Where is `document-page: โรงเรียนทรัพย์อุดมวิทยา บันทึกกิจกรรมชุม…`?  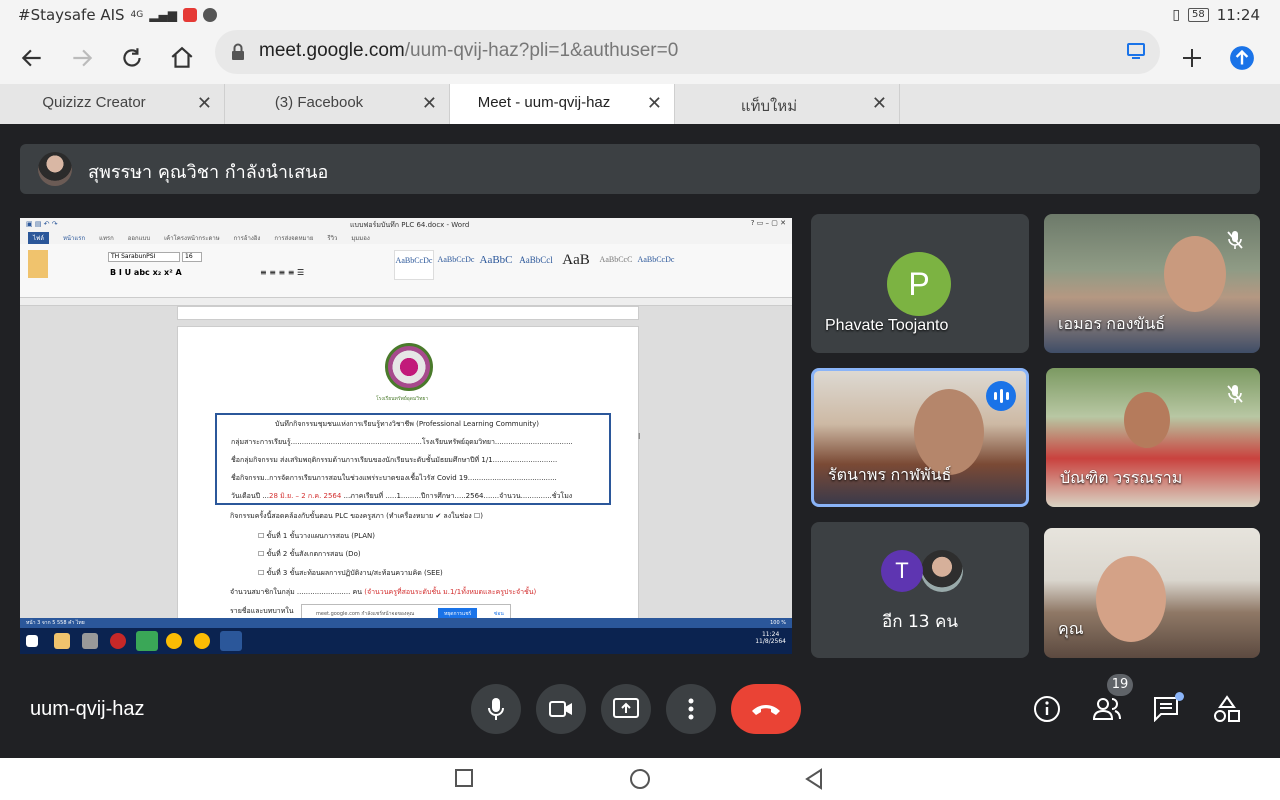
document-page: โรงเรียนทรัพย์อุดมวิทยา บันทึกกิจกรรมชุม… is located at coordinates (408, 476).